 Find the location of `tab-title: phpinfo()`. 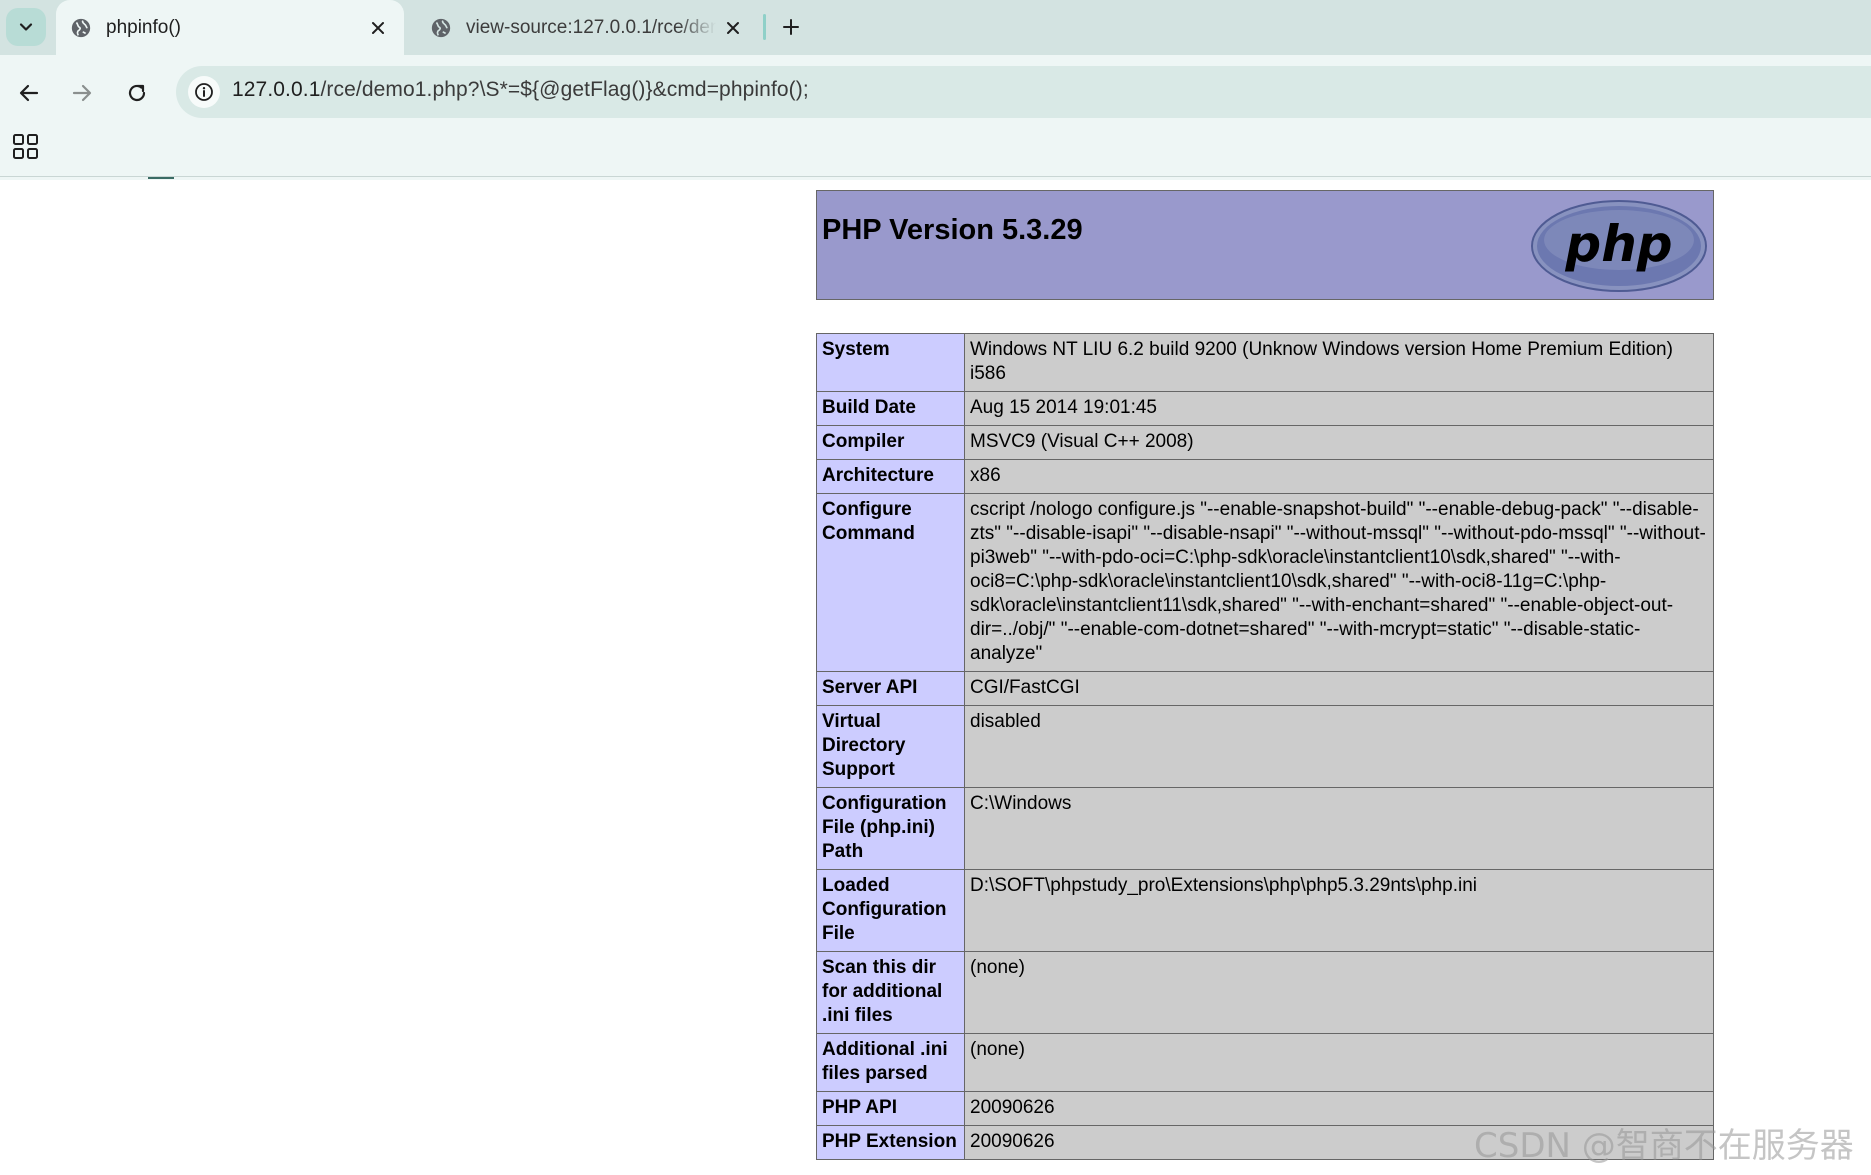

tab-title: phpinfo() is located at coordinates (143, 27).